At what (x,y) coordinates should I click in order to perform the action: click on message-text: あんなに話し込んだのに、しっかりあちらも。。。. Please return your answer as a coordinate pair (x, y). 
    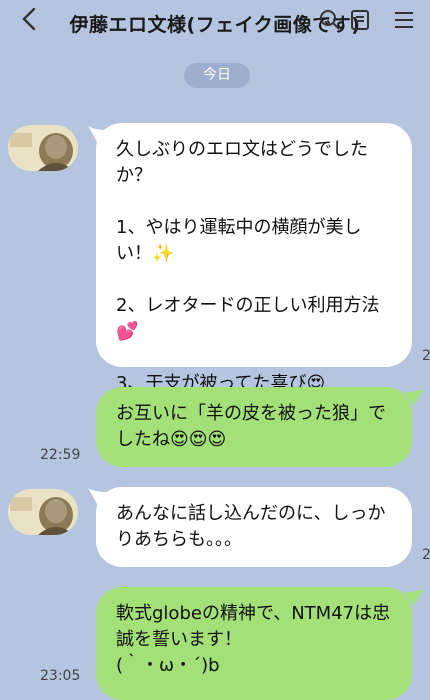
    Looking at the image, I should click on (251, 526).